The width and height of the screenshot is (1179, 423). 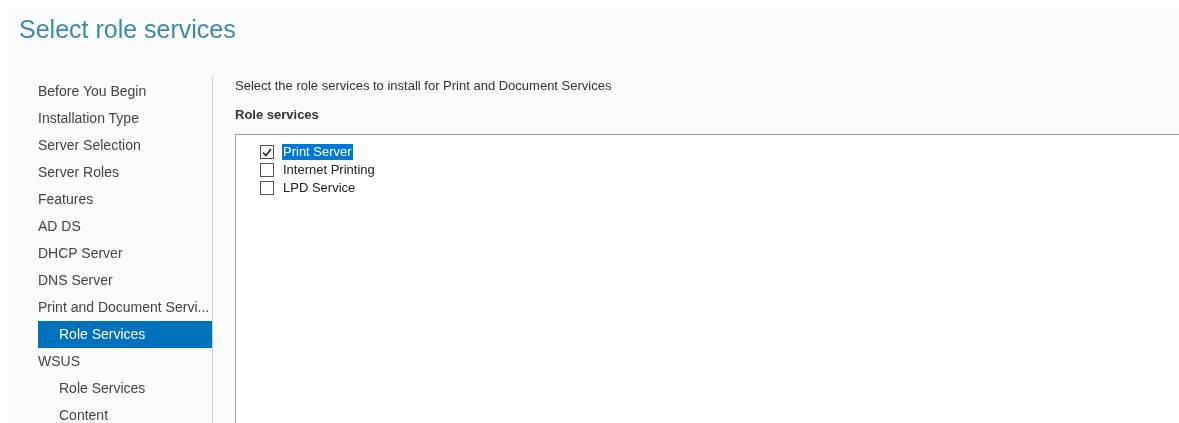 I want to click on nav-item: DNS Server, so click(x=125, y=280).